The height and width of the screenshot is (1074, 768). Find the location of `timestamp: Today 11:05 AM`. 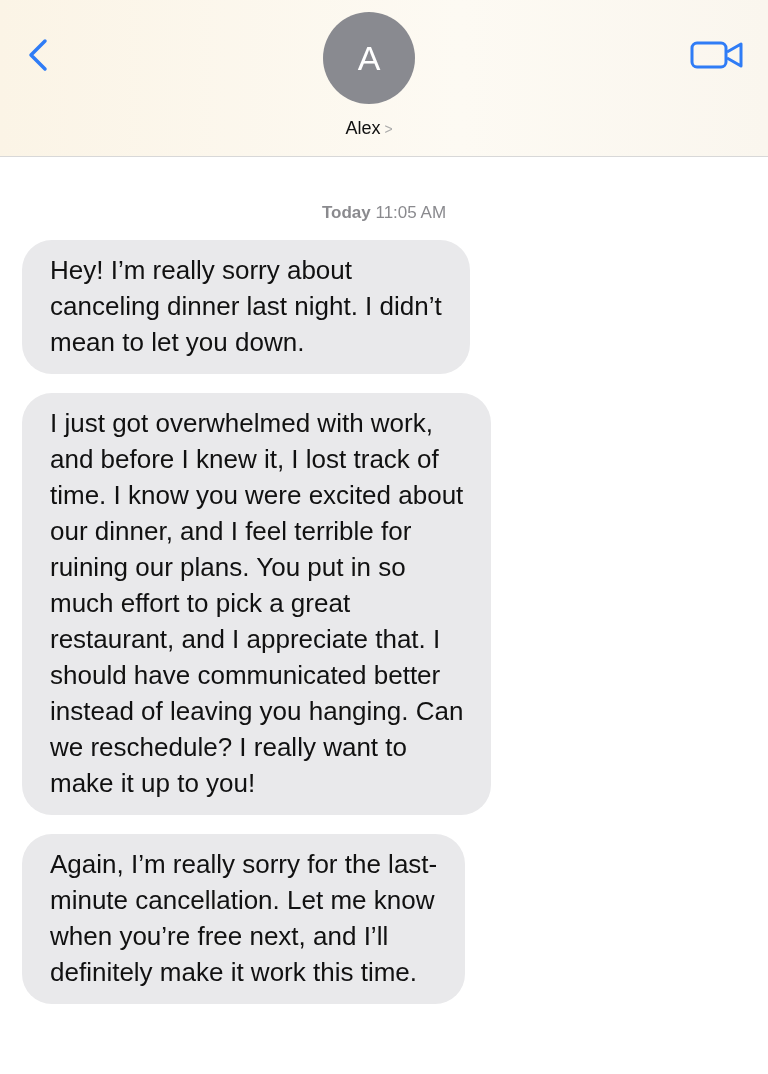

timestamp: Today 11:05 AM is located at coordinates (384, 213).